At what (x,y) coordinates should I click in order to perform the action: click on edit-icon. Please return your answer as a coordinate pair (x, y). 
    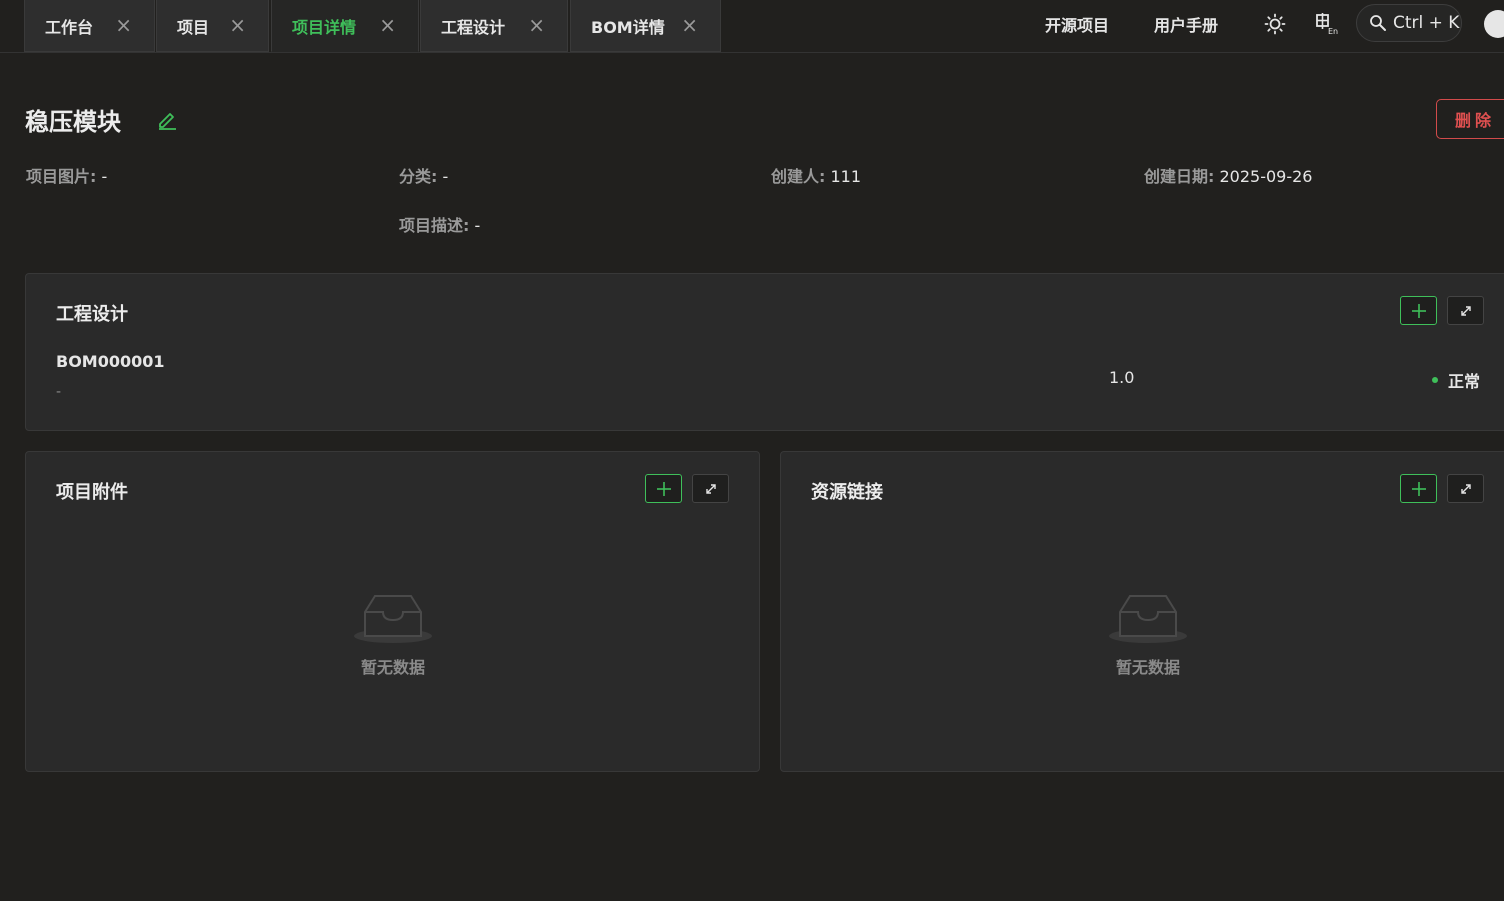
    Looking at the image, I should click on (167, 121).